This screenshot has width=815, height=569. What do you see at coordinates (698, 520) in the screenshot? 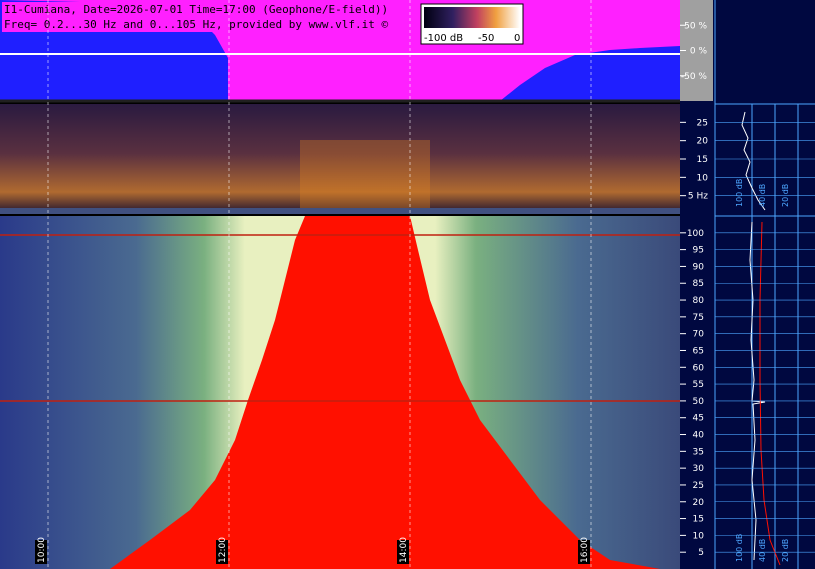
I see `high-freq-tick-label: 15` at bounding box center [698, 520].